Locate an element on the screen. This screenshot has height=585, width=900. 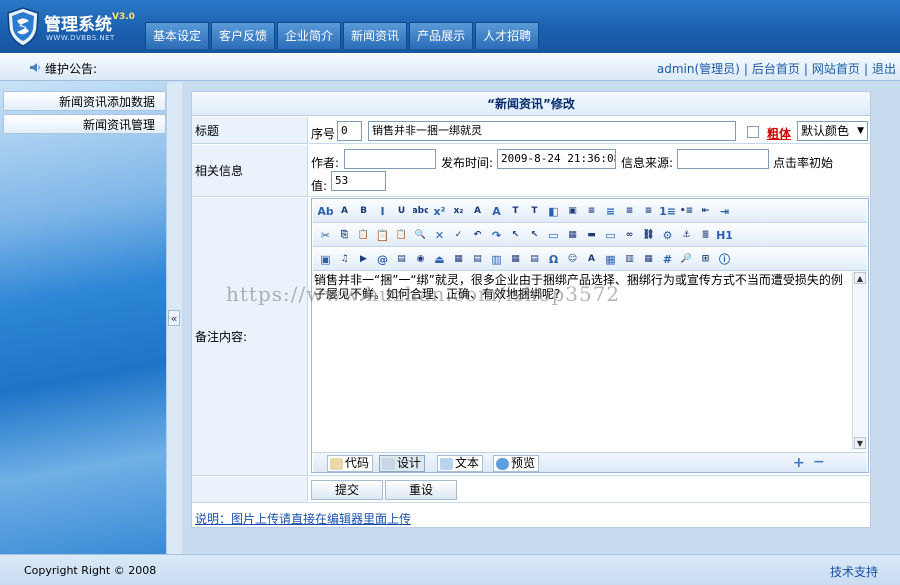
toolbar_row2-tool-21-icon: H1 is located at coordinates (724, 235).